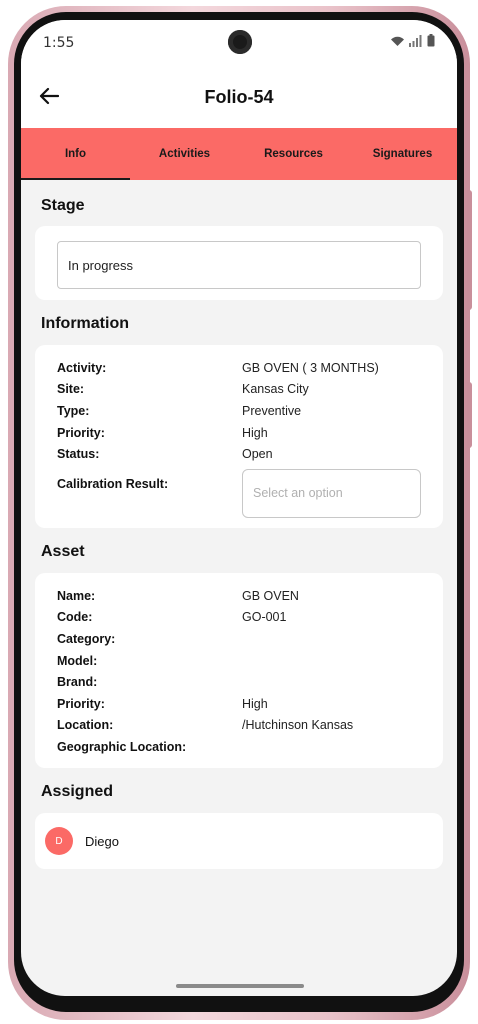  I want to click on calibration-select: Select an option, so click(331, 493).